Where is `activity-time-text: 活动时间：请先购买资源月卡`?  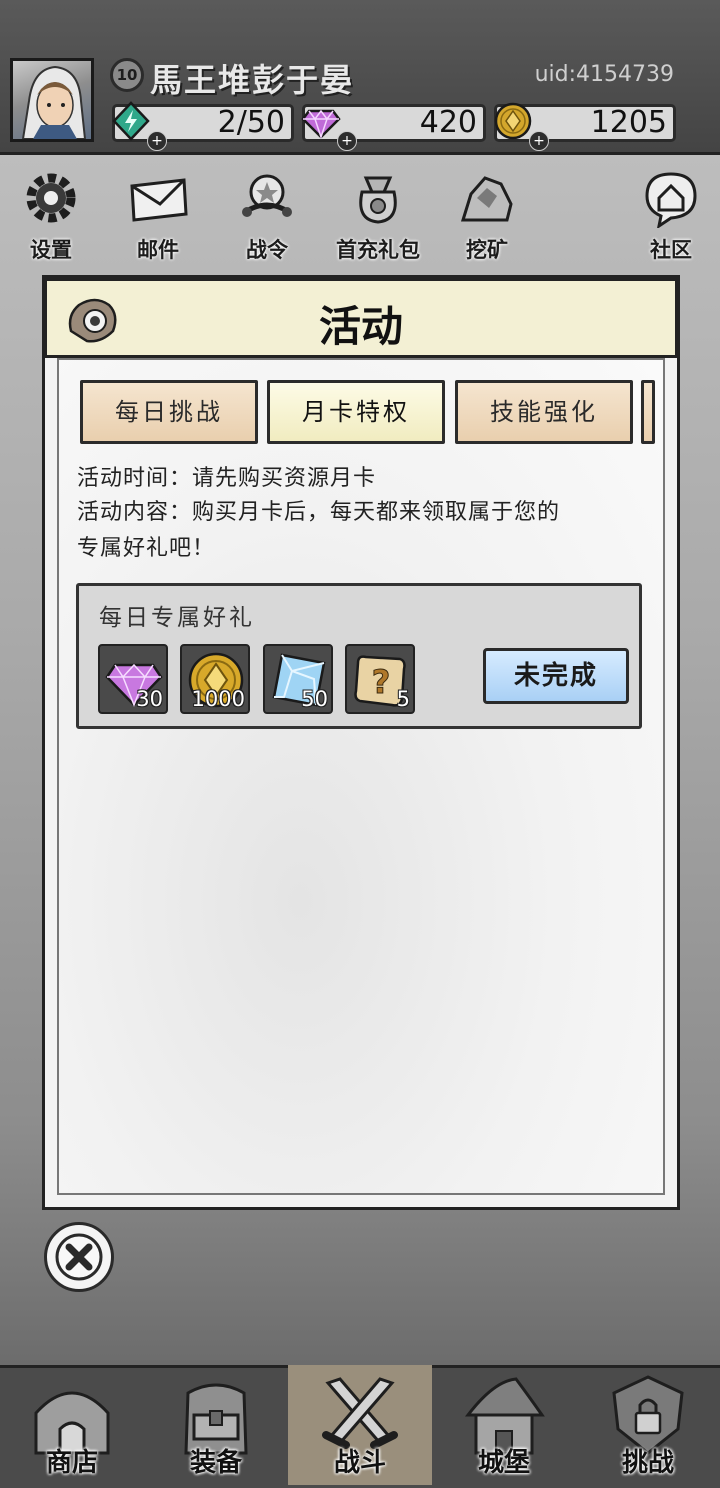 activity-time-text: 活动时间：请先购买资源月卡 is located at coordinates (227, 478).